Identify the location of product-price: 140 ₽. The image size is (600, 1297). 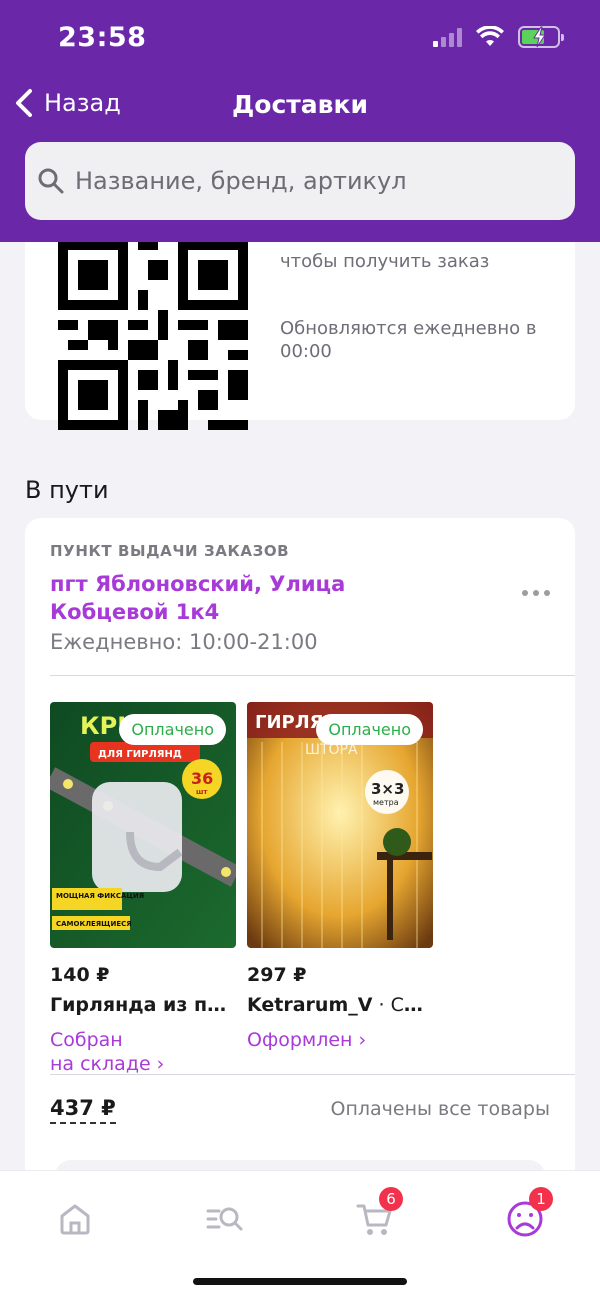
(80, 975).